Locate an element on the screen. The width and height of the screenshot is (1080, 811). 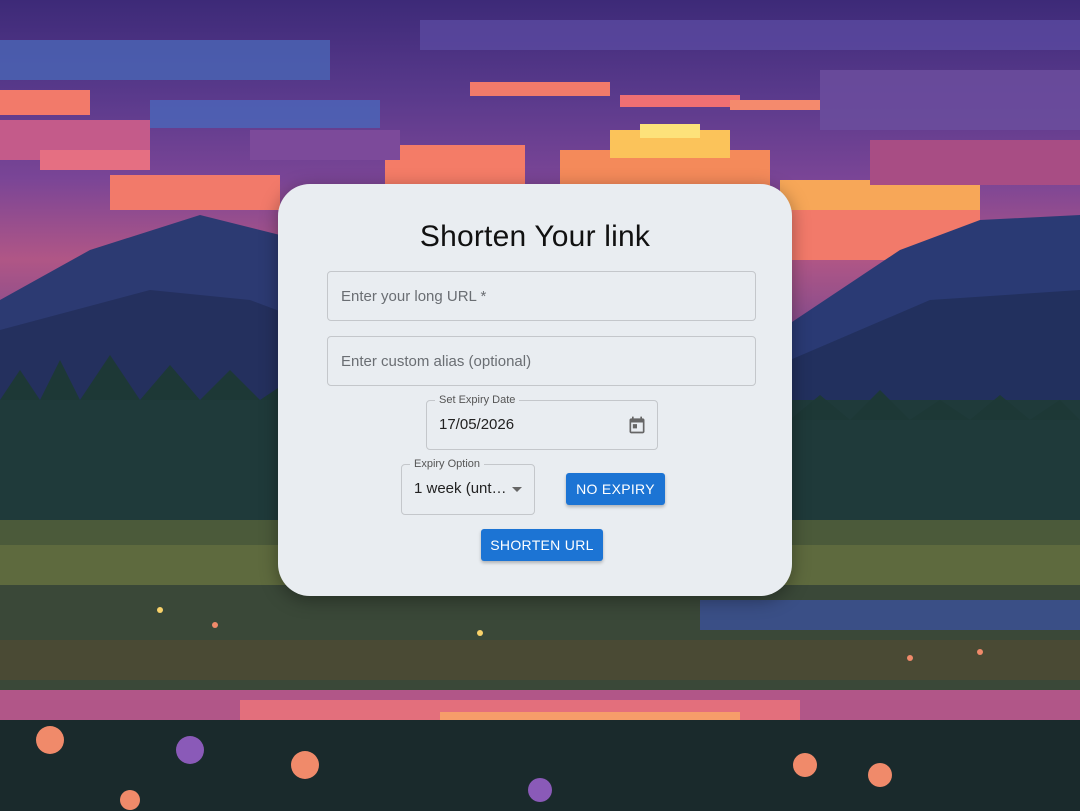
custom-alias-input is located at coordinates (541, 361).